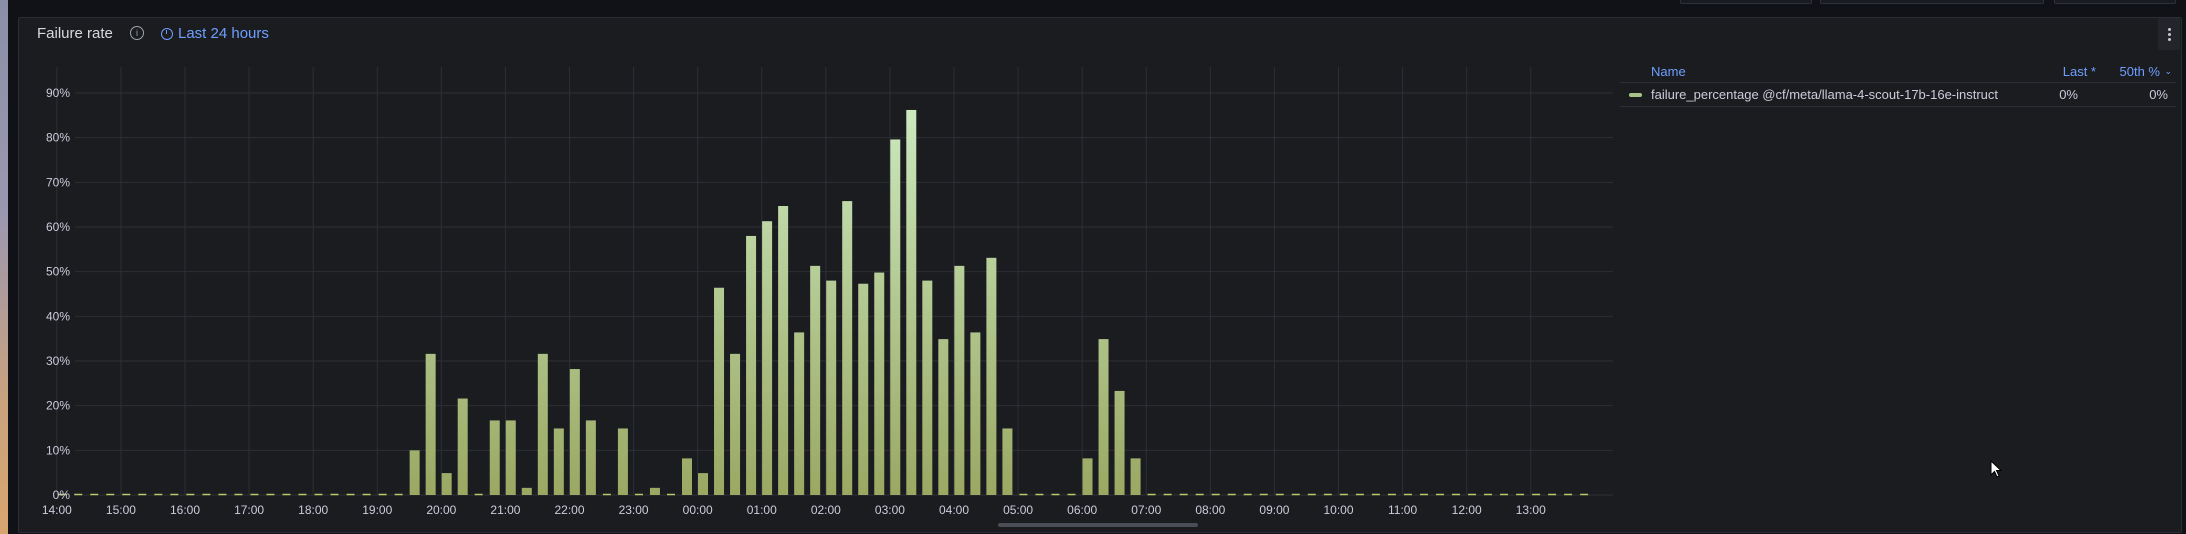 Image resolution: width=2186 pixels, height=534 pixels. Describe the element at coordinates (58, 361) in the screenshot. I see `y-tick-label: 30%` at that location.